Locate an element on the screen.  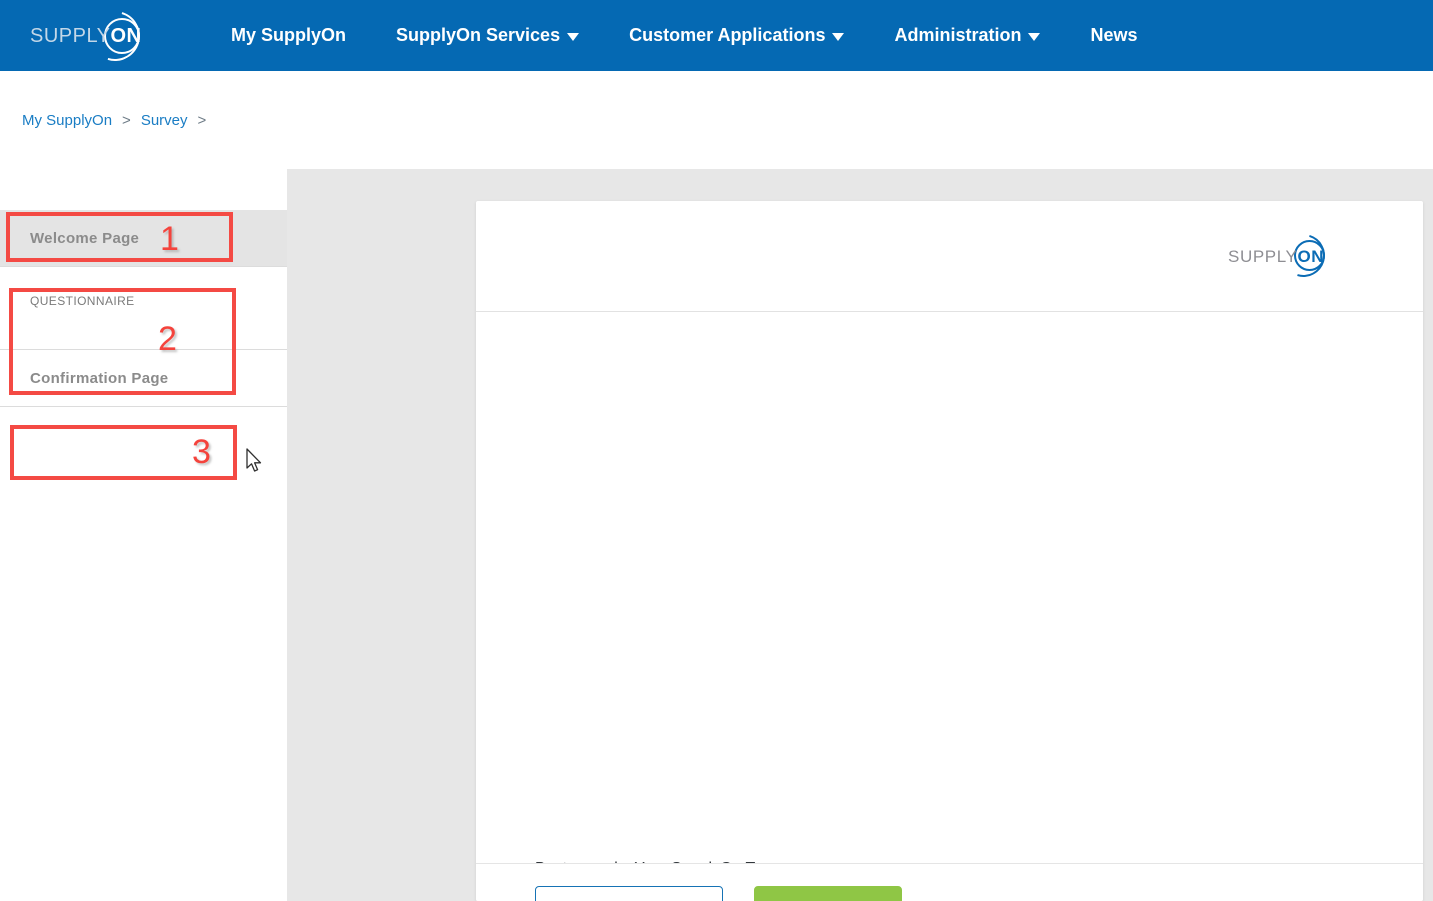
sidebar-item-welcome-page: Welcome Page is located at coordinates (143, 238).